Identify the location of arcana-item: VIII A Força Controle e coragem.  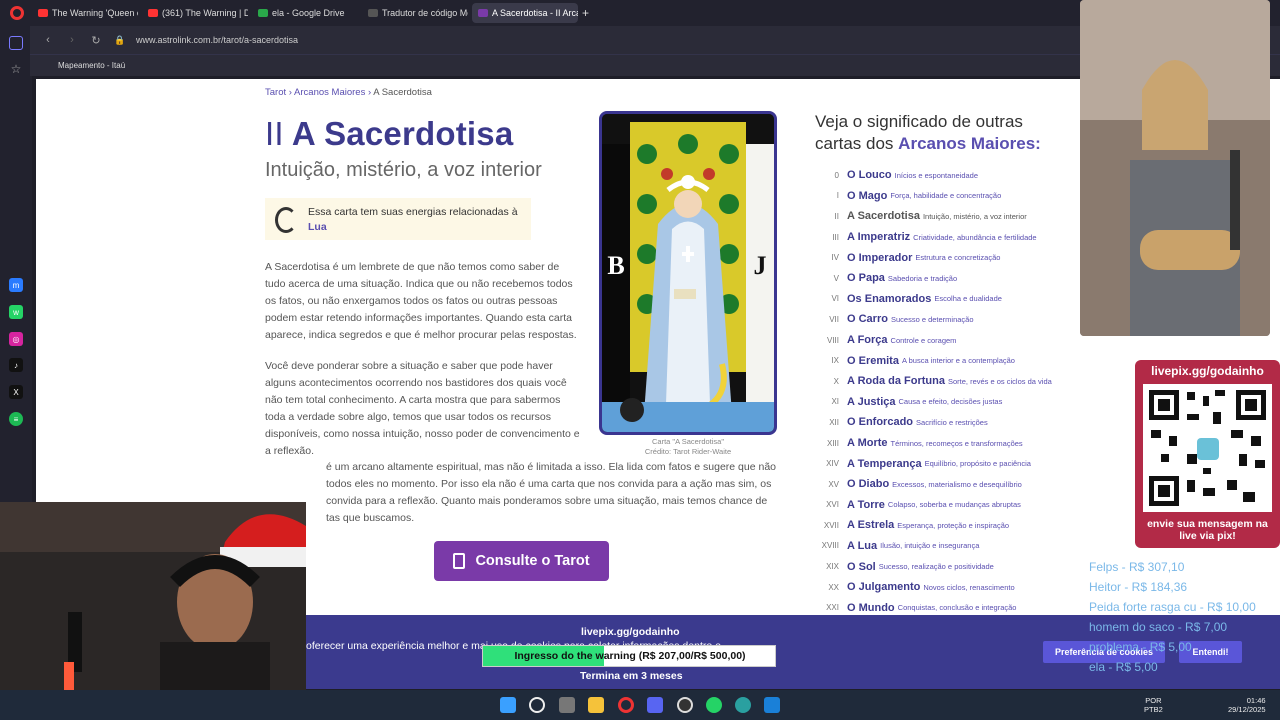
(945, 340).